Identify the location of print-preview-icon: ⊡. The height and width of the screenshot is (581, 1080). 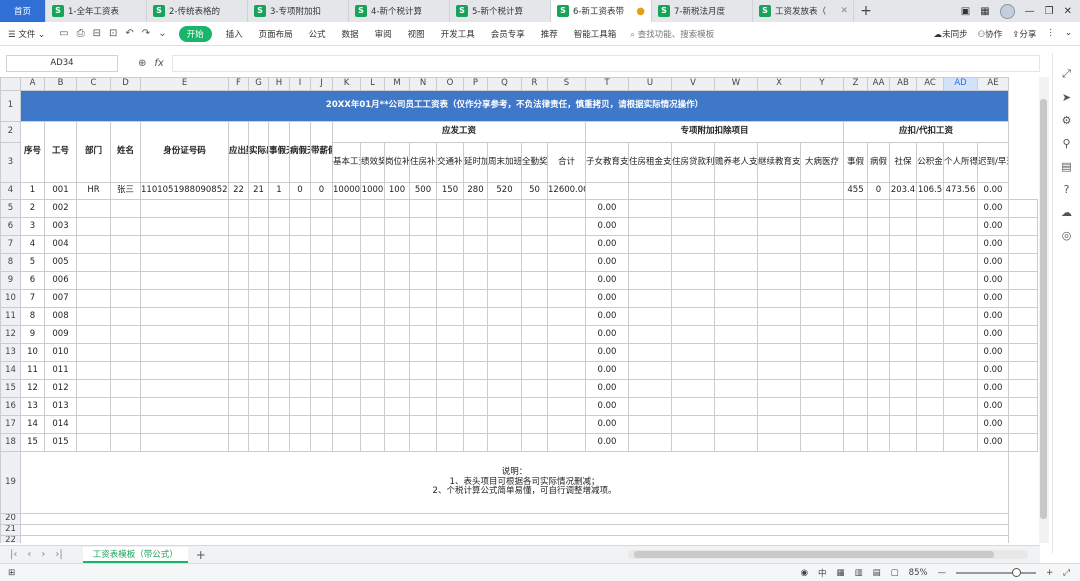
(113, 33).